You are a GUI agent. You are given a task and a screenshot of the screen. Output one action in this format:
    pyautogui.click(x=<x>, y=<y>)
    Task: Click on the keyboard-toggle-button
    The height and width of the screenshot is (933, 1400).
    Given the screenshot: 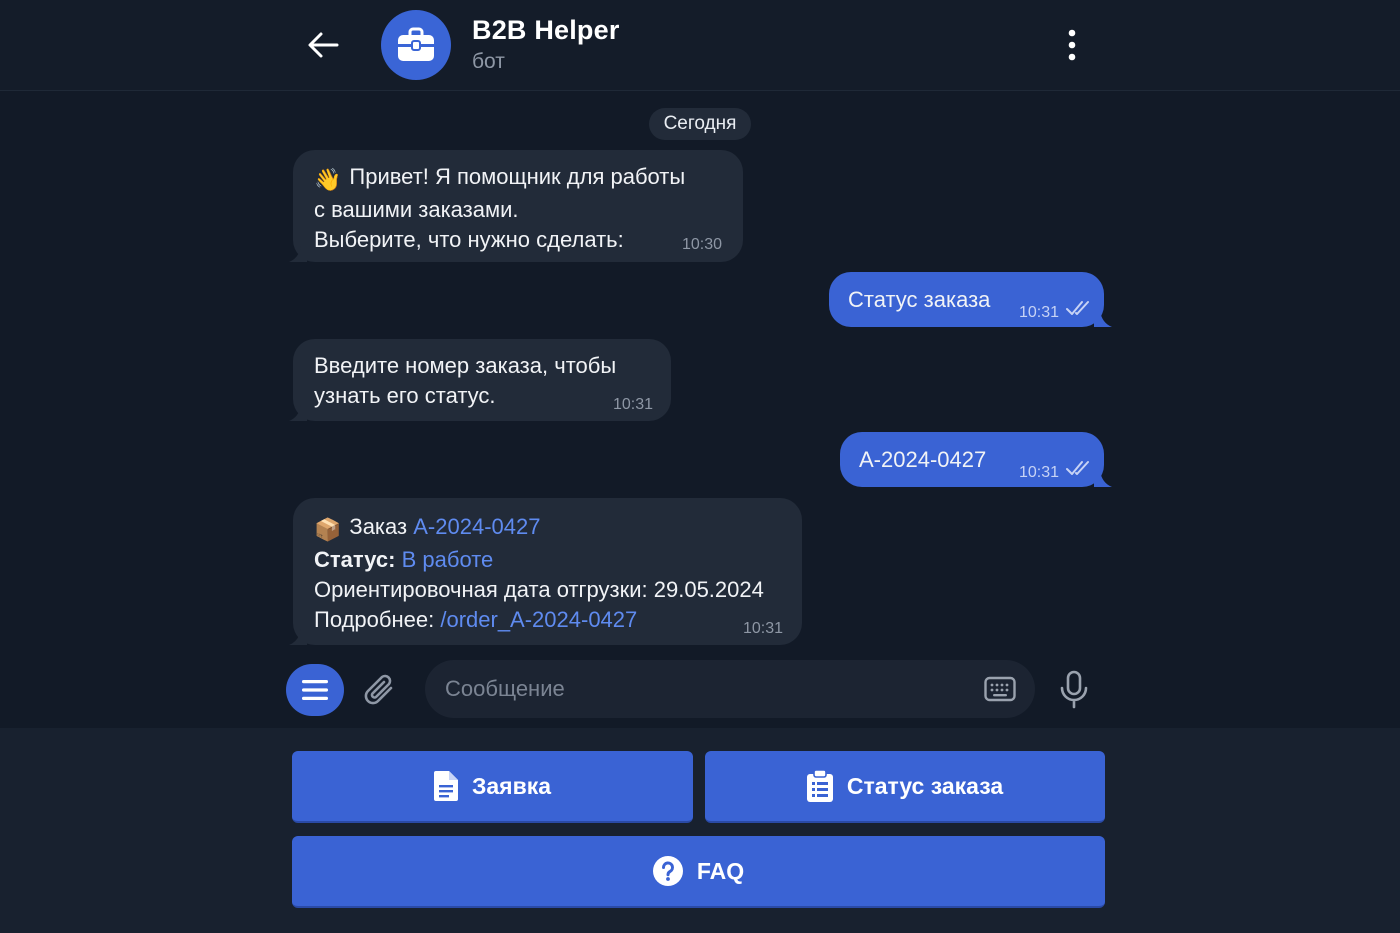 What is the action you would take?
    pyautogui.click(x=1000, y=689)
    